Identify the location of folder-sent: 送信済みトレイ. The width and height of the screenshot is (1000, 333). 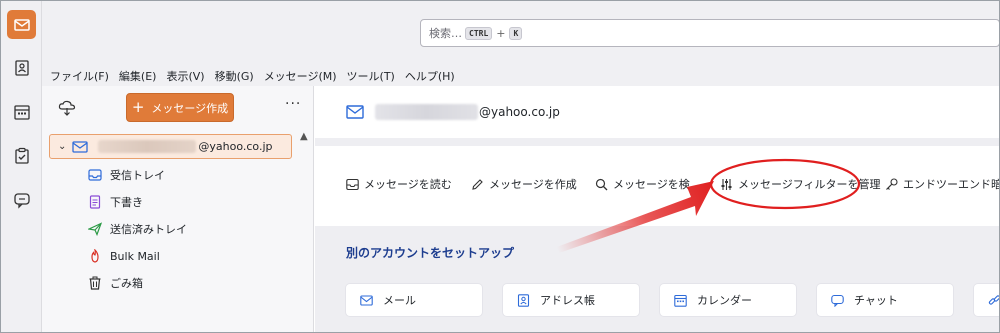
(137, 229).